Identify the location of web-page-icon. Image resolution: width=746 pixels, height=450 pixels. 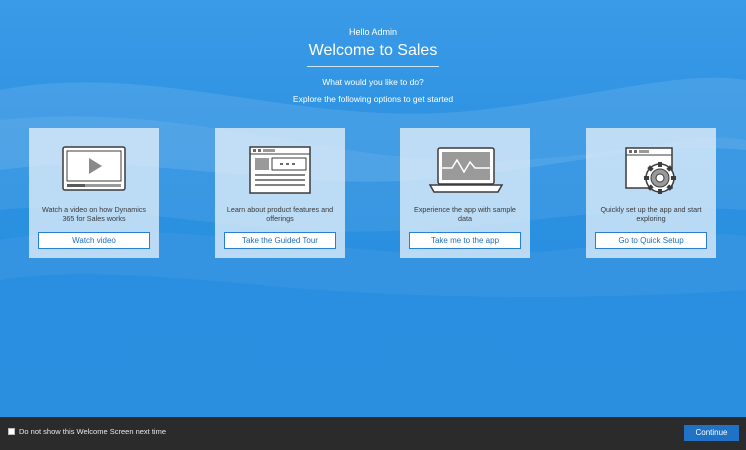
(280, 168).